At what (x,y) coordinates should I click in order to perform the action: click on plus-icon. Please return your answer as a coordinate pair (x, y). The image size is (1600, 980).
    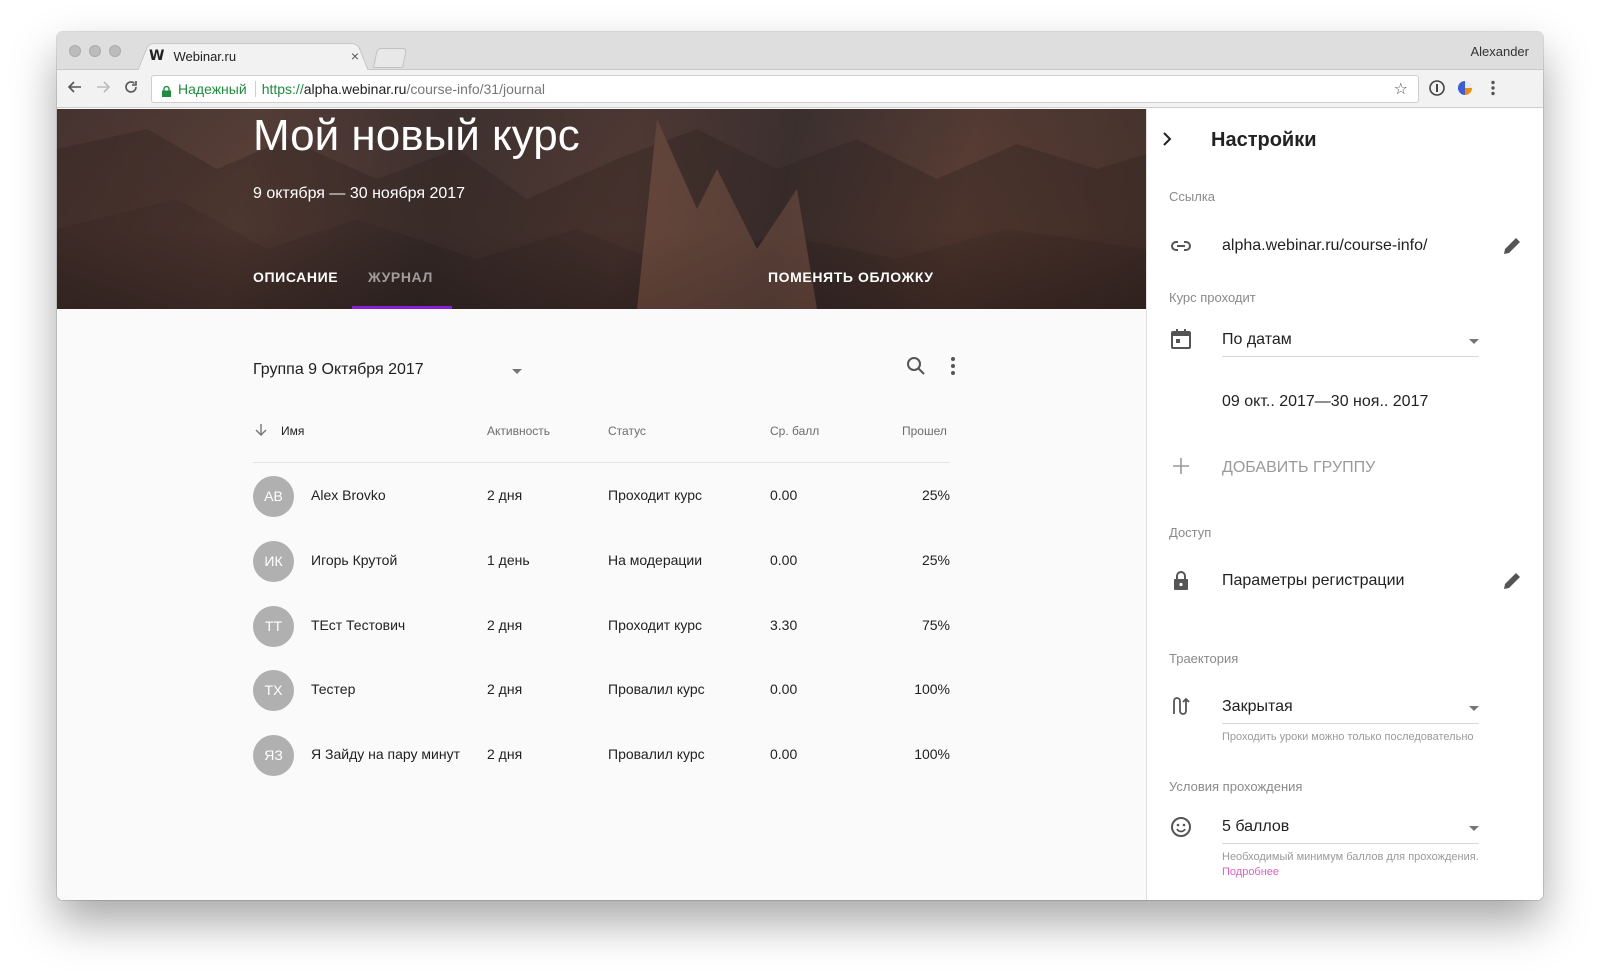
    Looking at the image, I should click on (1181, 466).